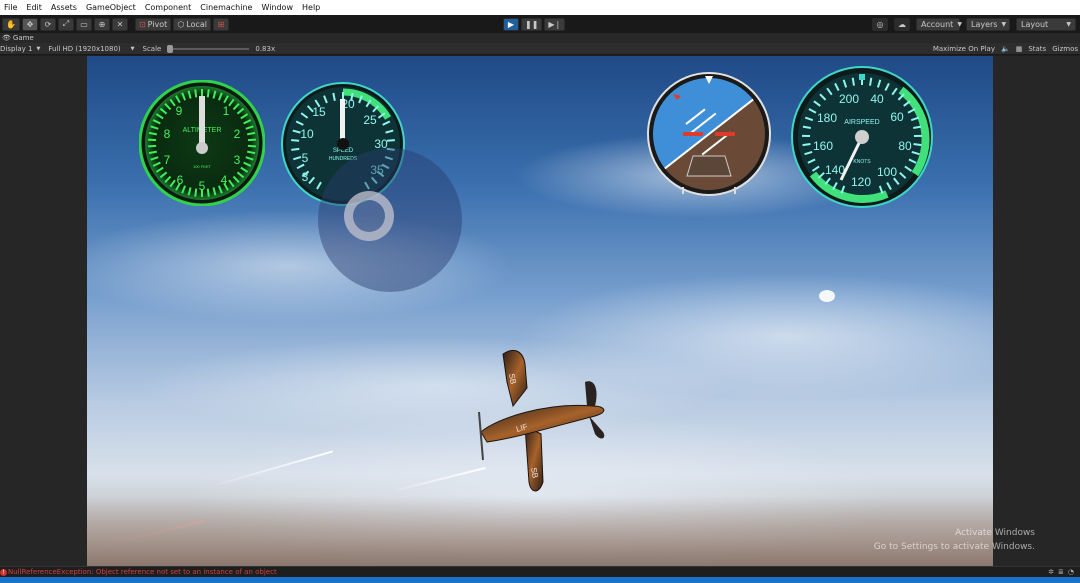  Describe the element at coordinates (995, 533) in the screenshot. I see `activate-windows-title: Activate Windows` at that location.